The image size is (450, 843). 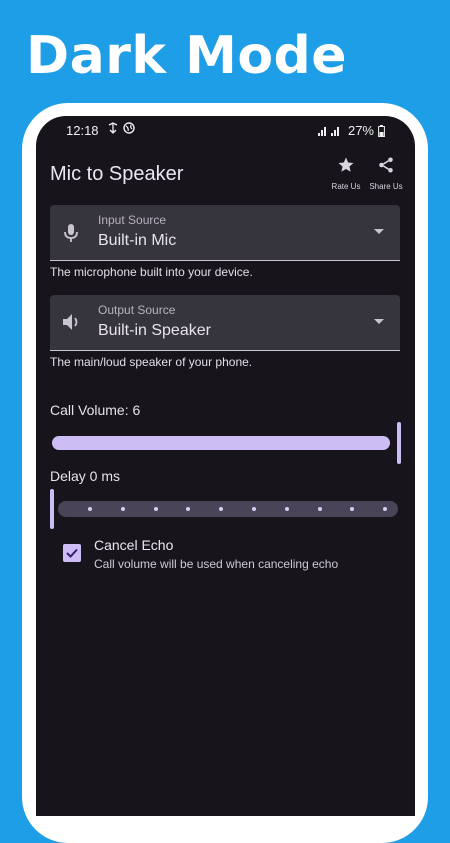 I want to click on call-volume-label: Call Volume: 6, so click(x=95, y=410).